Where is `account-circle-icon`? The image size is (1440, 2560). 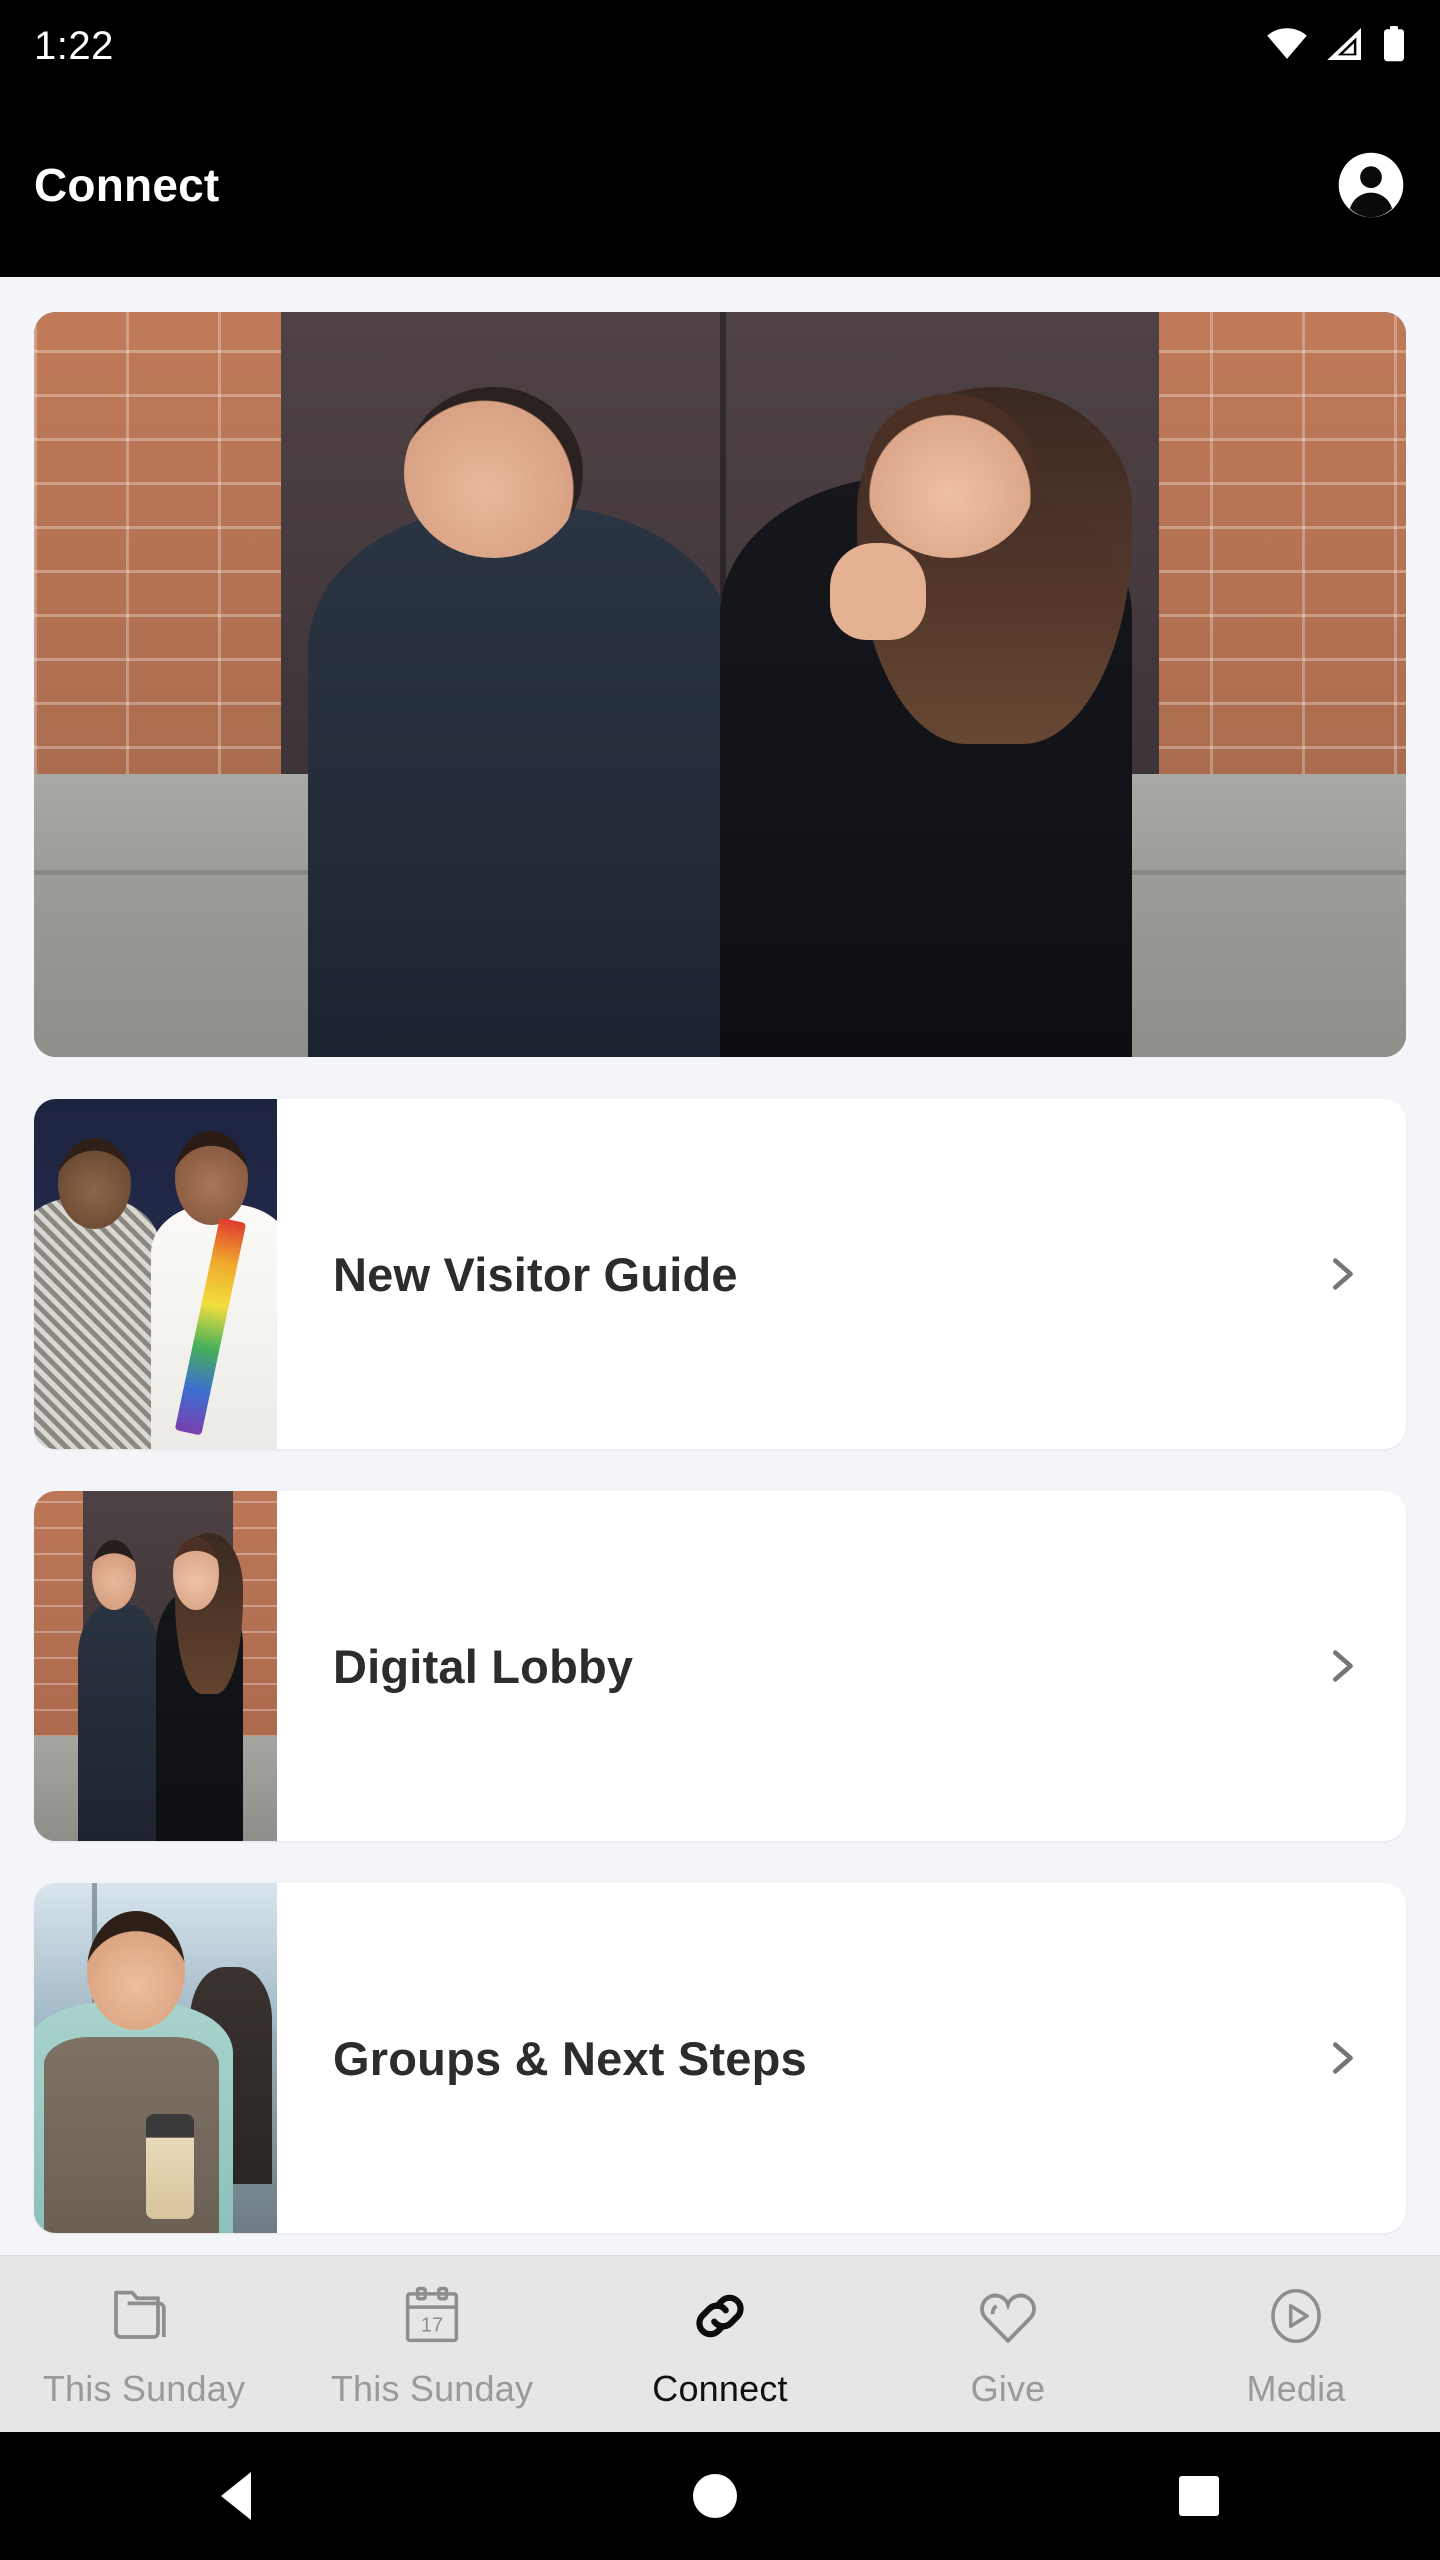
account-circle-icon is located at coordinates (1371, 185).